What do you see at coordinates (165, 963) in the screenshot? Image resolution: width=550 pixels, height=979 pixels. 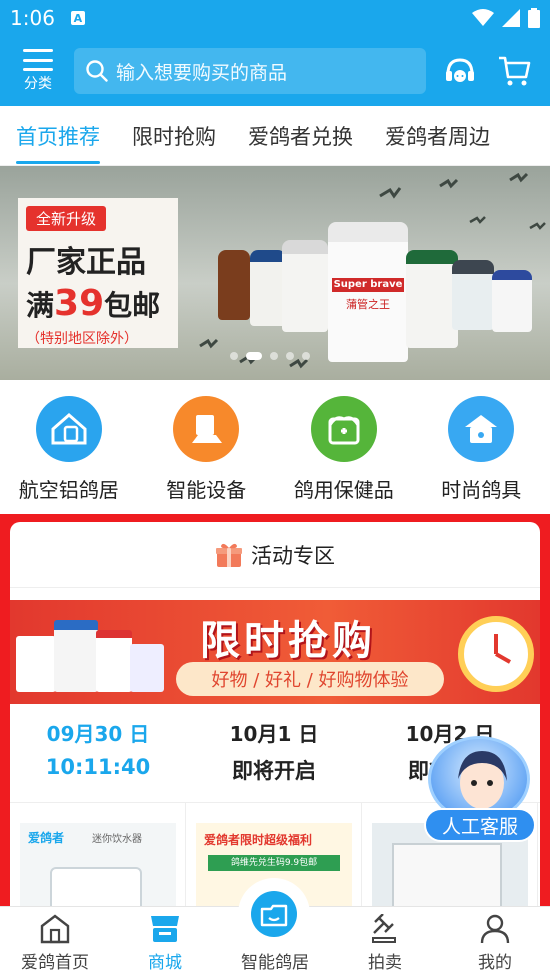 I see `nav-label: 商城` at bounding box center [165, 963].